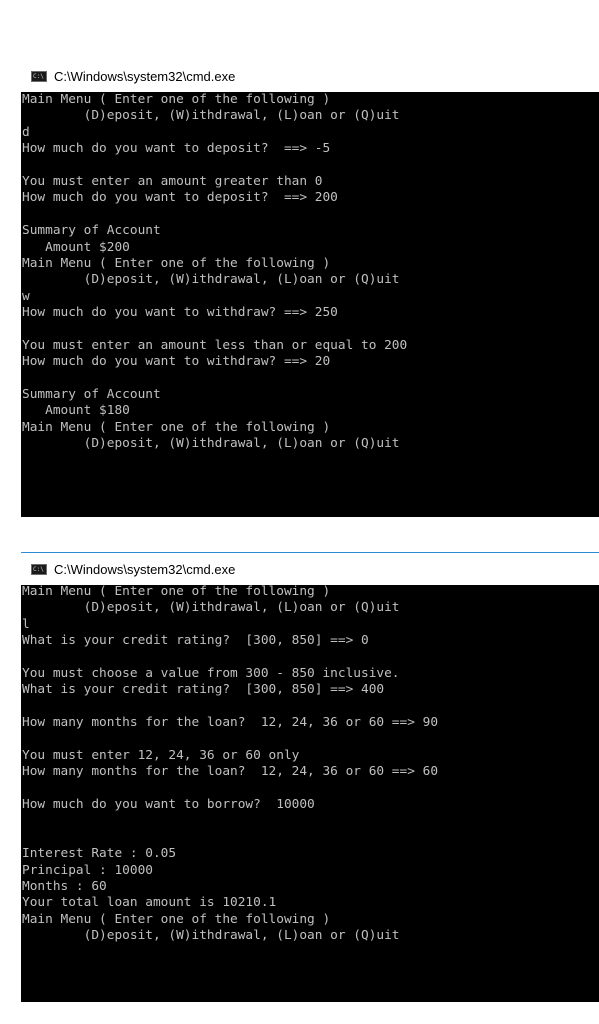 The image size is (599, 1024). What do you see at coordinates (149, 903) in the screenshot?
I see `console-line: Your total loan amount is 10210.1` at bounding box center [149, 903].